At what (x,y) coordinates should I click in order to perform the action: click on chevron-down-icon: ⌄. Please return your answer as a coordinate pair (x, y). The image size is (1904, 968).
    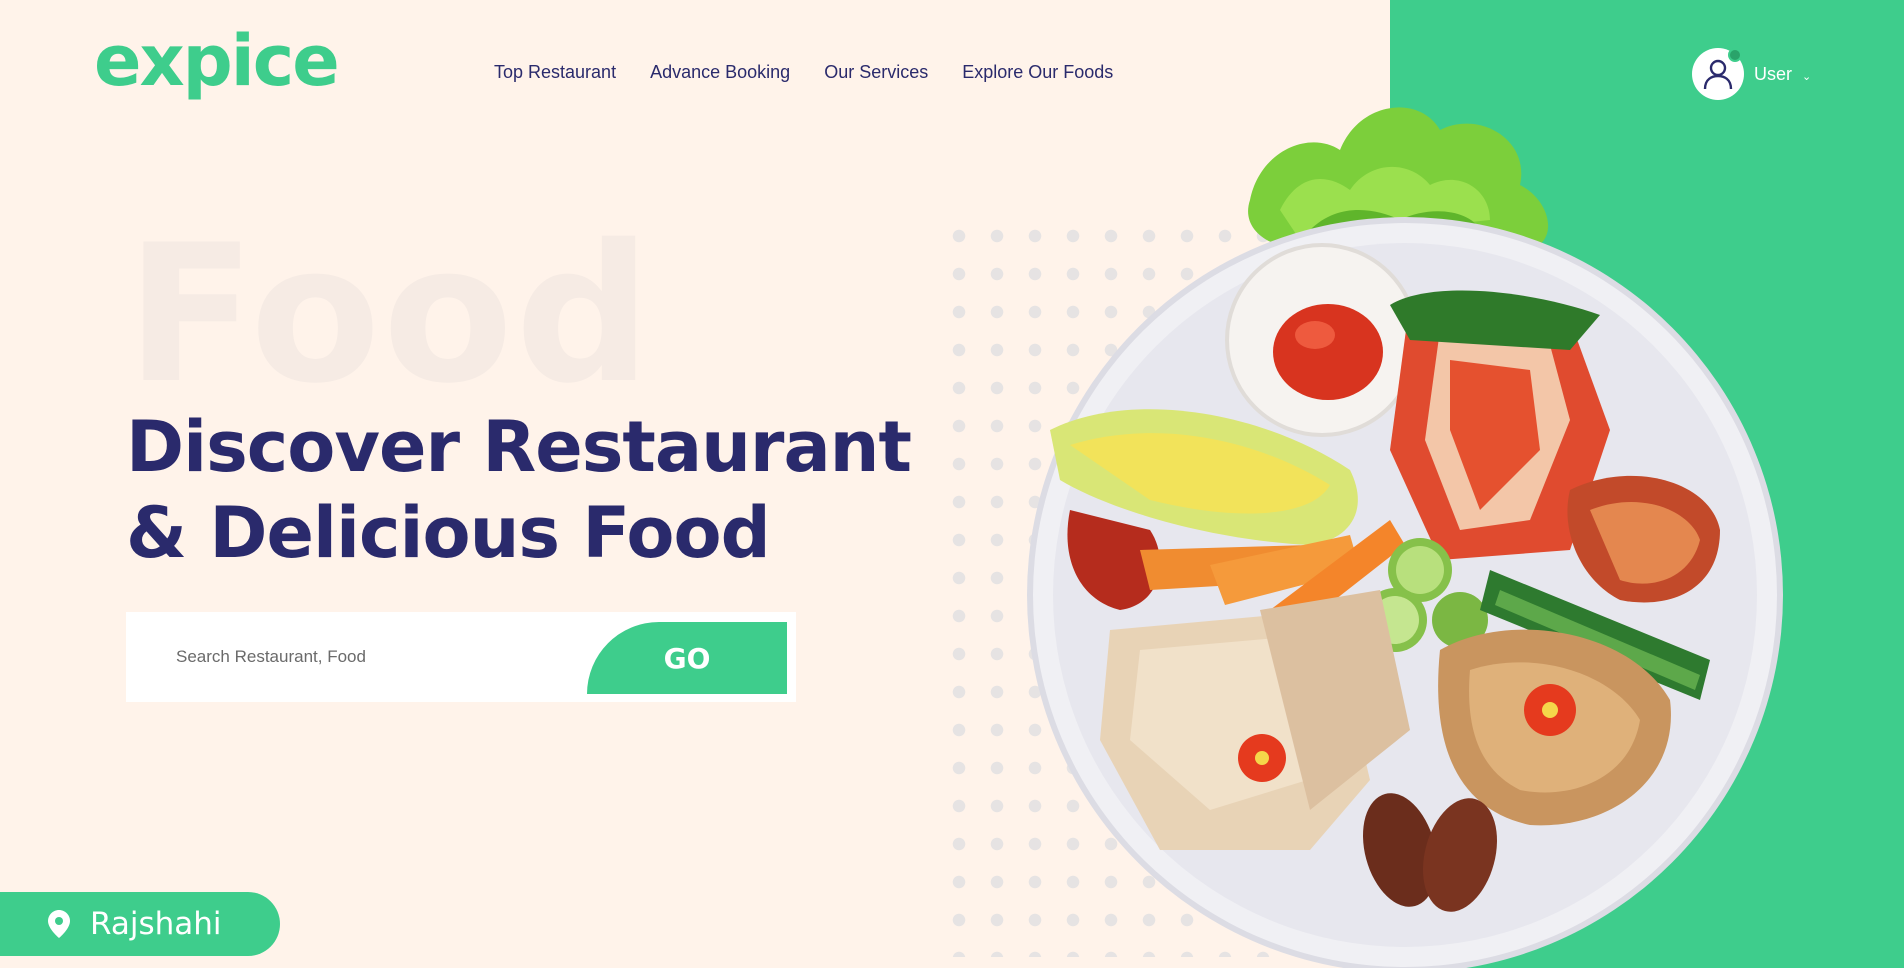
    Looking at the image, I should click on (1806, 76).